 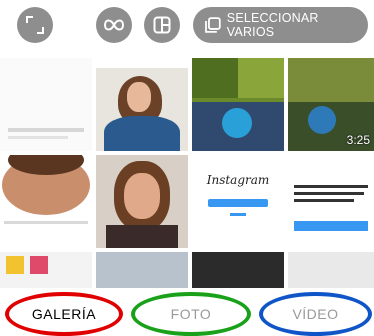 I want to click on select-multiple-label: SELECCIONAR VARIOS, so click(x=272, y=25).